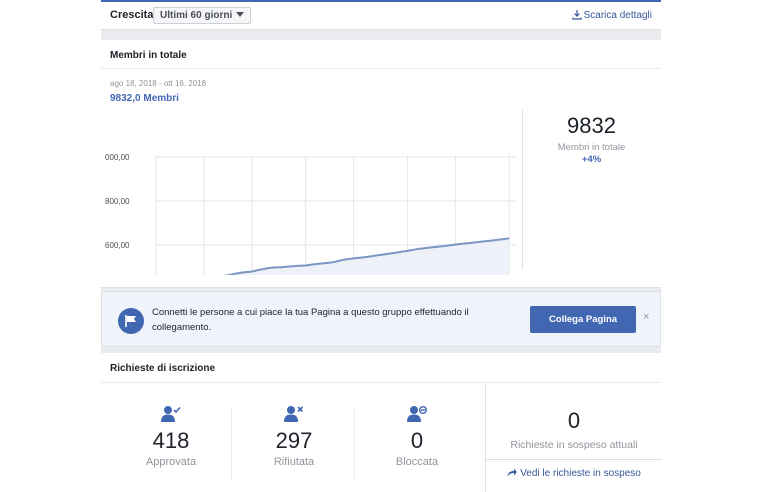 The height and width of the screenshot is (492, 764). Describe the element at coordinates (591, 125) in the screenshot. I see `total-members-number: 9832` at that location.